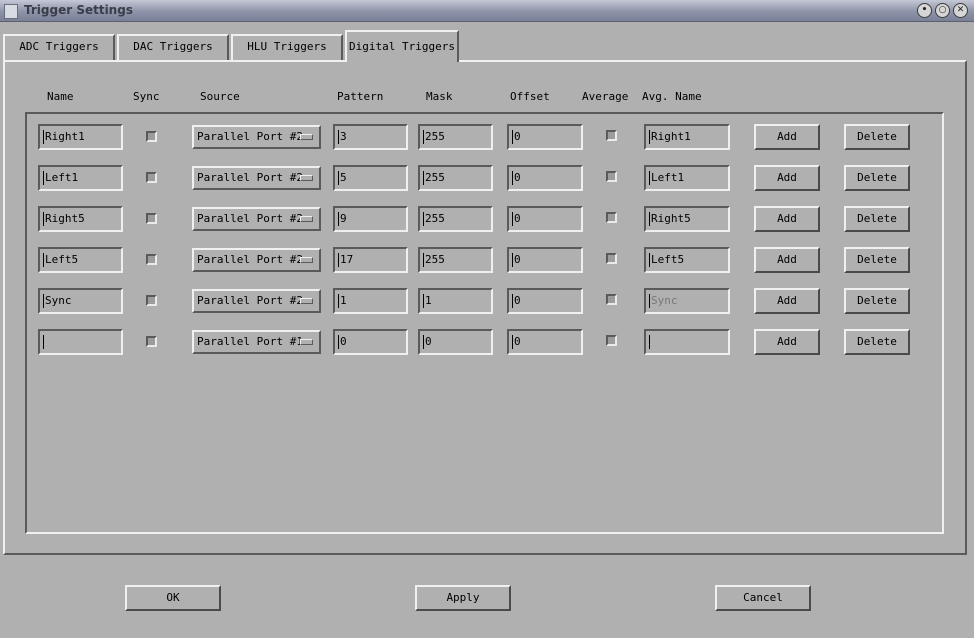  Describe the element at coordinates (463, 598) in the screenshot. I see `apply-button: Apply` at that location.